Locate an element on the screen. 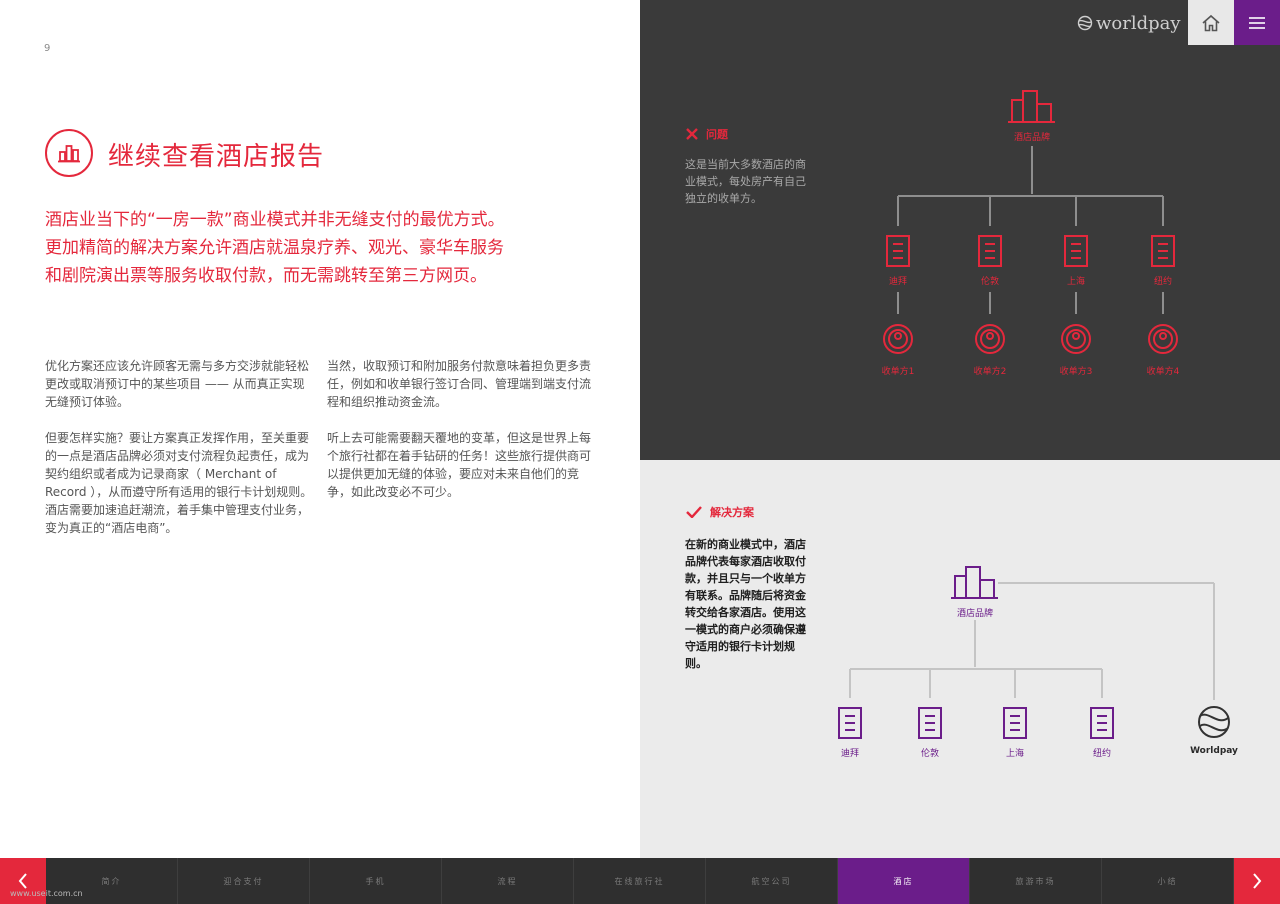  nav-tab-travel-market: 旅游市场 is located at coordinates (1036, 881).